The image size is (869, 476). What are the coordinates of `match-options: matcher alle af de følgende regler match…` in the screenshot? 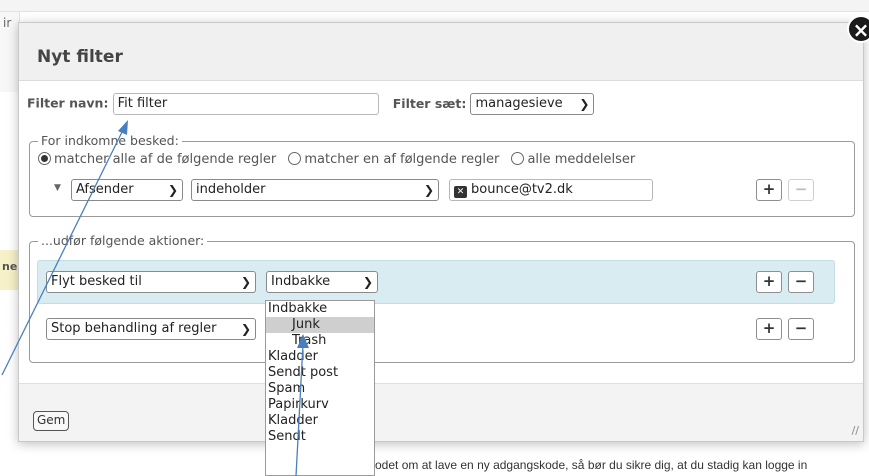 It's located at (336, 159).